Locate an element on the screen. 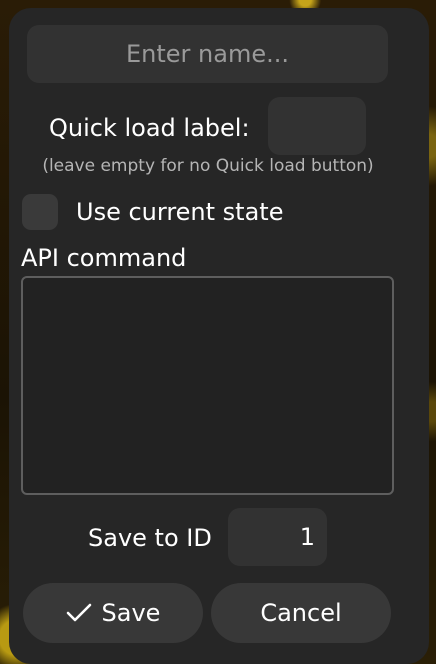 The width and height of the screenshot is (436, 664). save-button-label: Save is located at coordinates (131, 613).